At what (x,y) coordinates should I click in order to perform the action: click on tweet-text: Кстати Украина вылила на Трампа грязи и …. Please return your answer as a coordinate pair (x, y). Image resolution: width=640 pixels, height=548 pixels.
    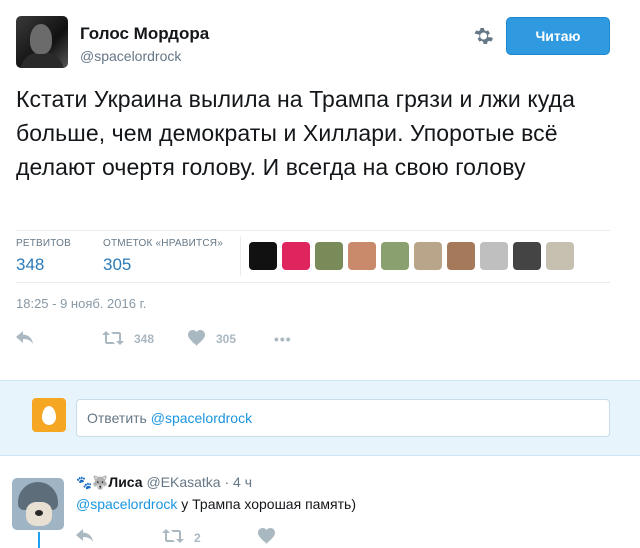
    Looking at the image, I should click on (295, 133).